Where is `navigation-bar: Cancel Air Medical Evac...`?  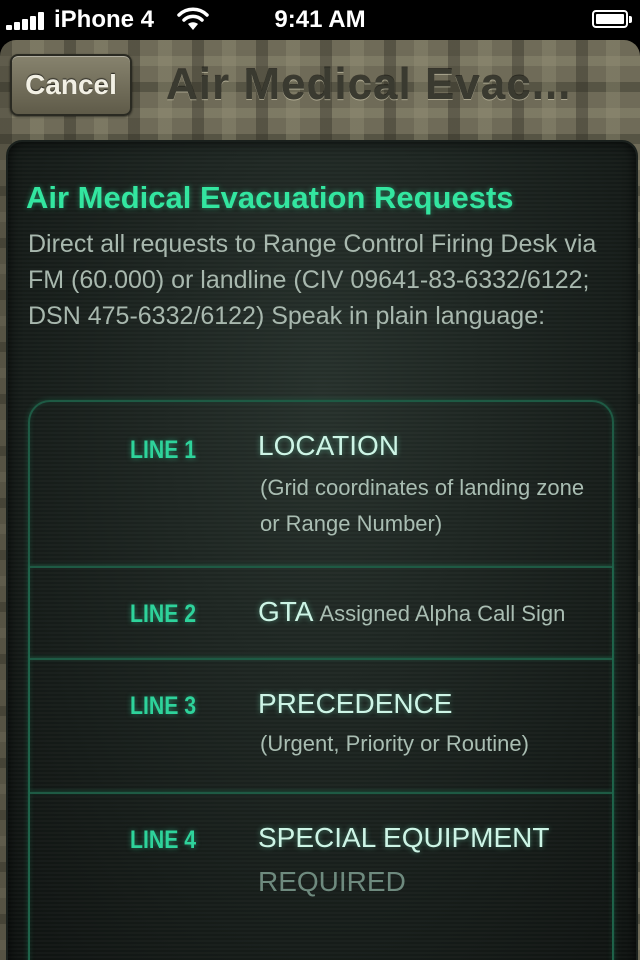 navigation-bar: Cancel Air Medical Evac... is located at coordinates (320, 86).